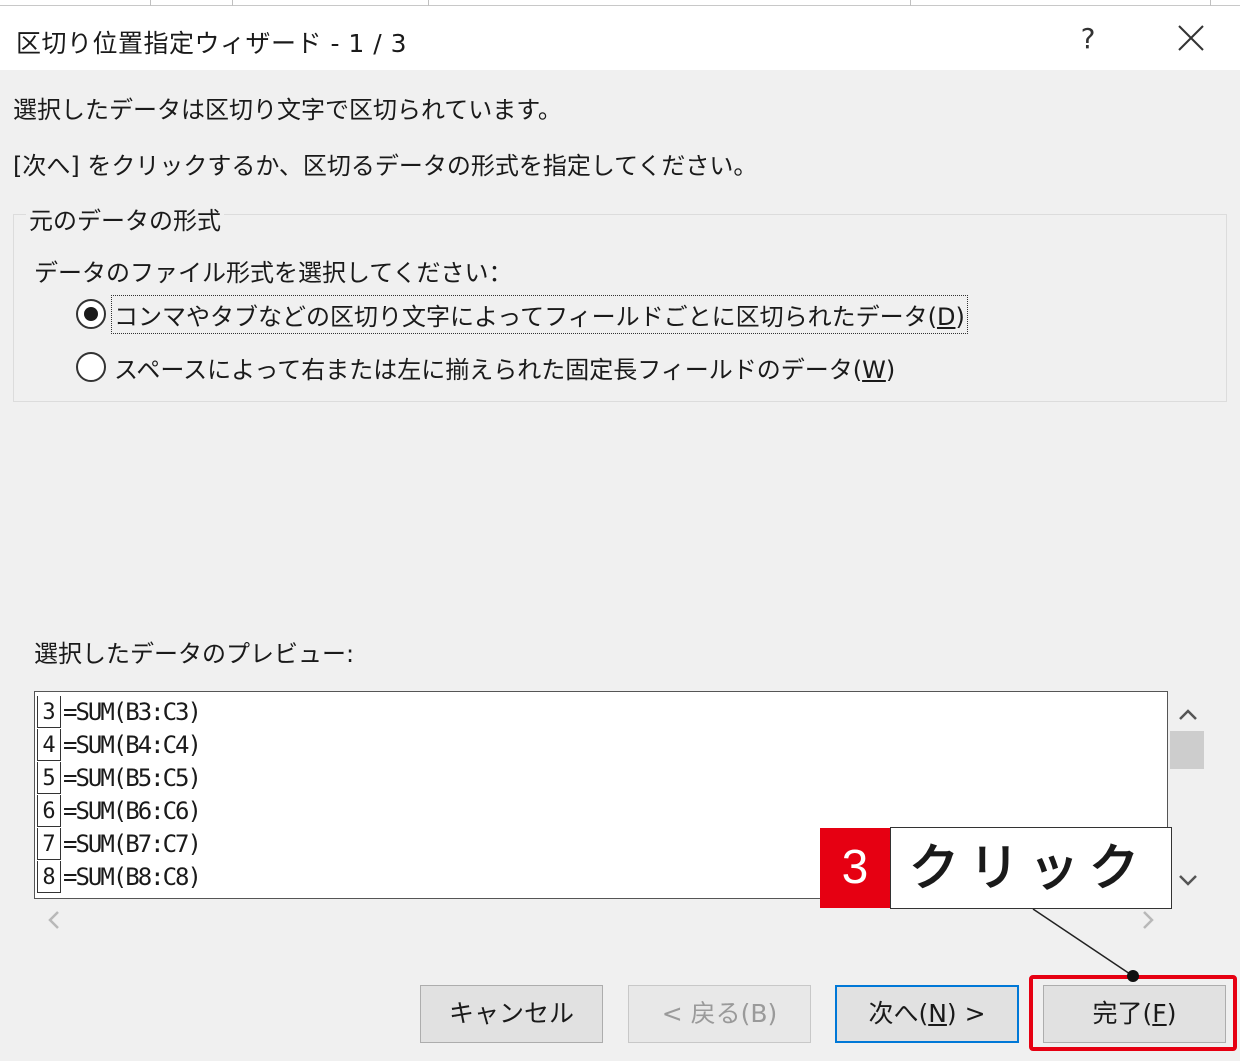 The width and height of the screenshot is (1240, 1061). I want to click on file-type-prompt: データのファイル形式を選択してください：, so click(273, 273).